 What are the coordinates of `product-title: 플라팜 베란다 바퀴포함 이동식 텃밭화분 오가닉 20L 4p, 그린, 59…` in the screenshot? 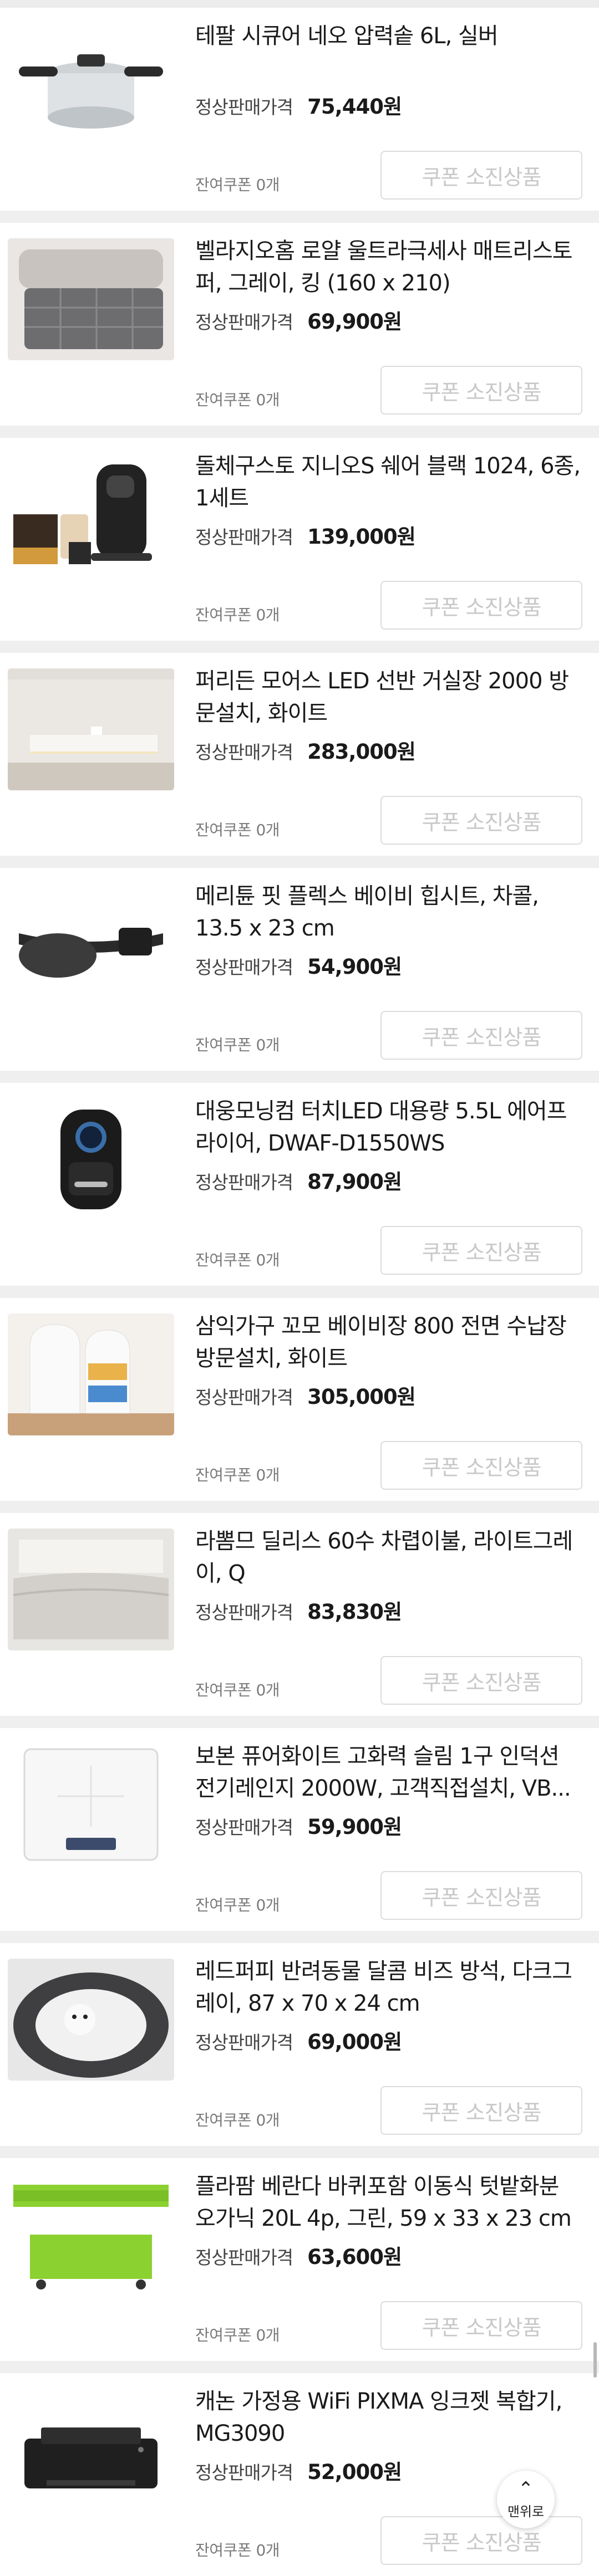 It's located at (389, 2202).